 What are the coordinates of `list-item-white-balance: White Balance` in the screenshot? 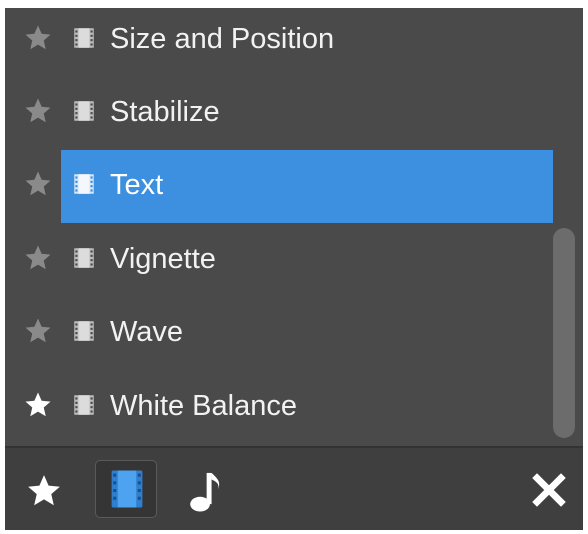 It's located at (285, 406).